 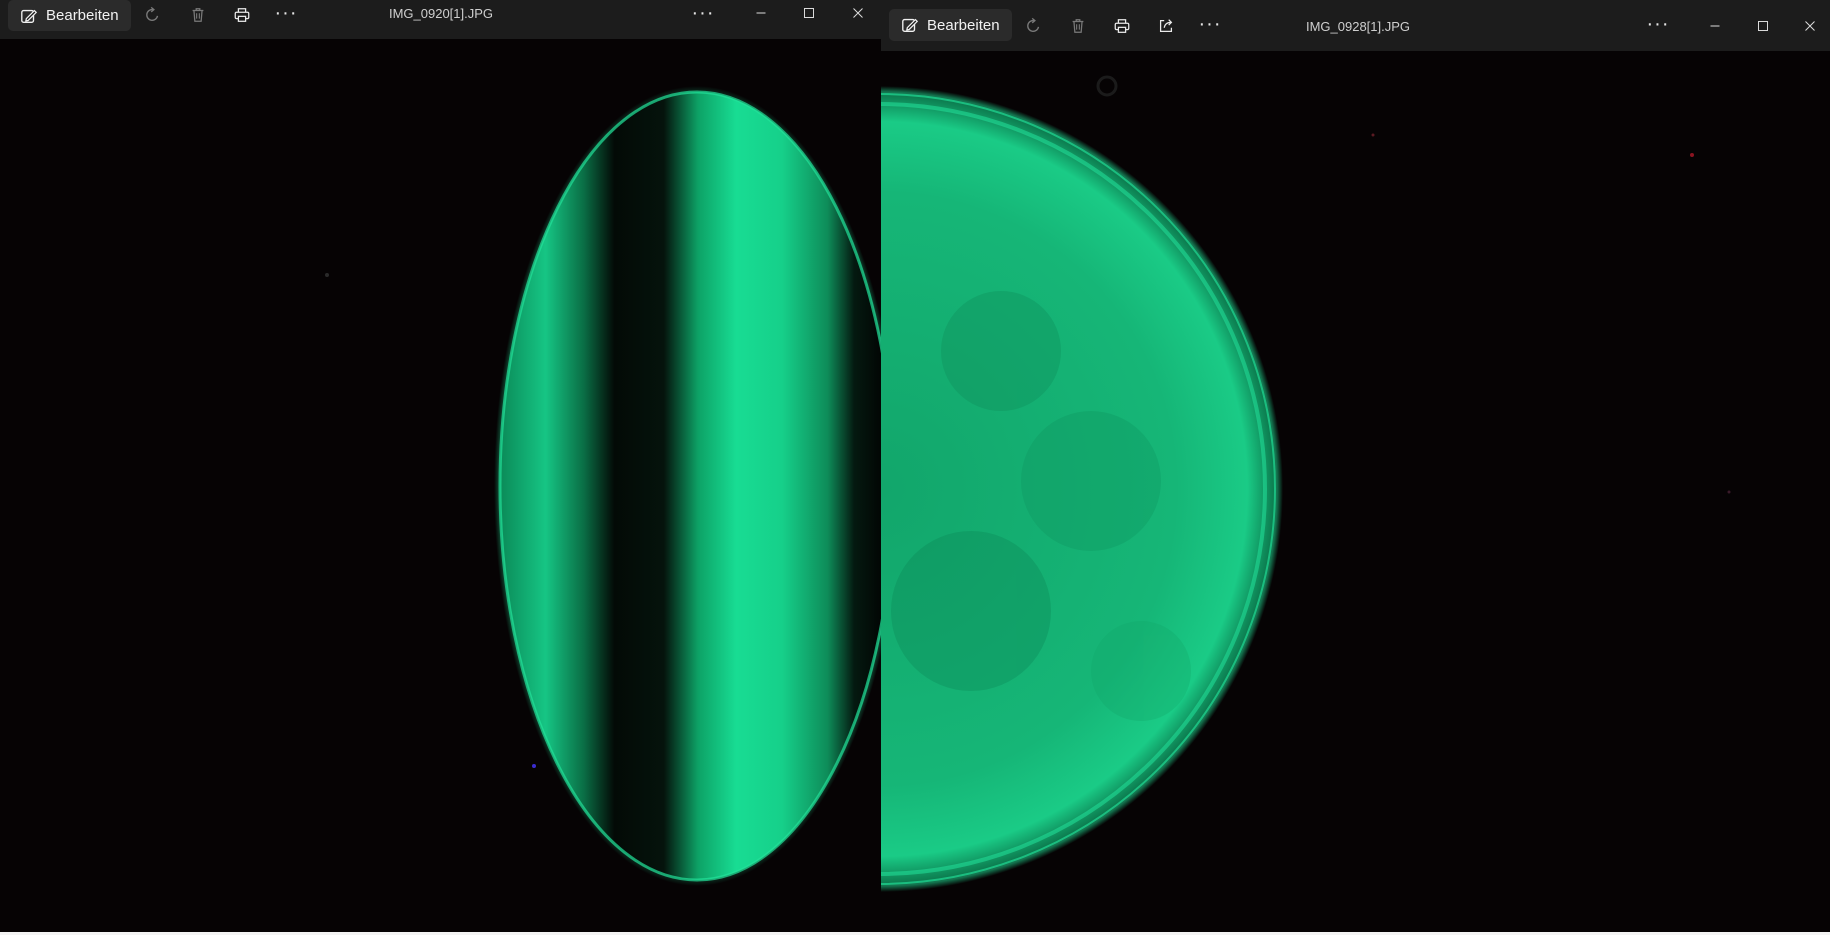 I want to click on share-button, so click(x=1166, y=26).